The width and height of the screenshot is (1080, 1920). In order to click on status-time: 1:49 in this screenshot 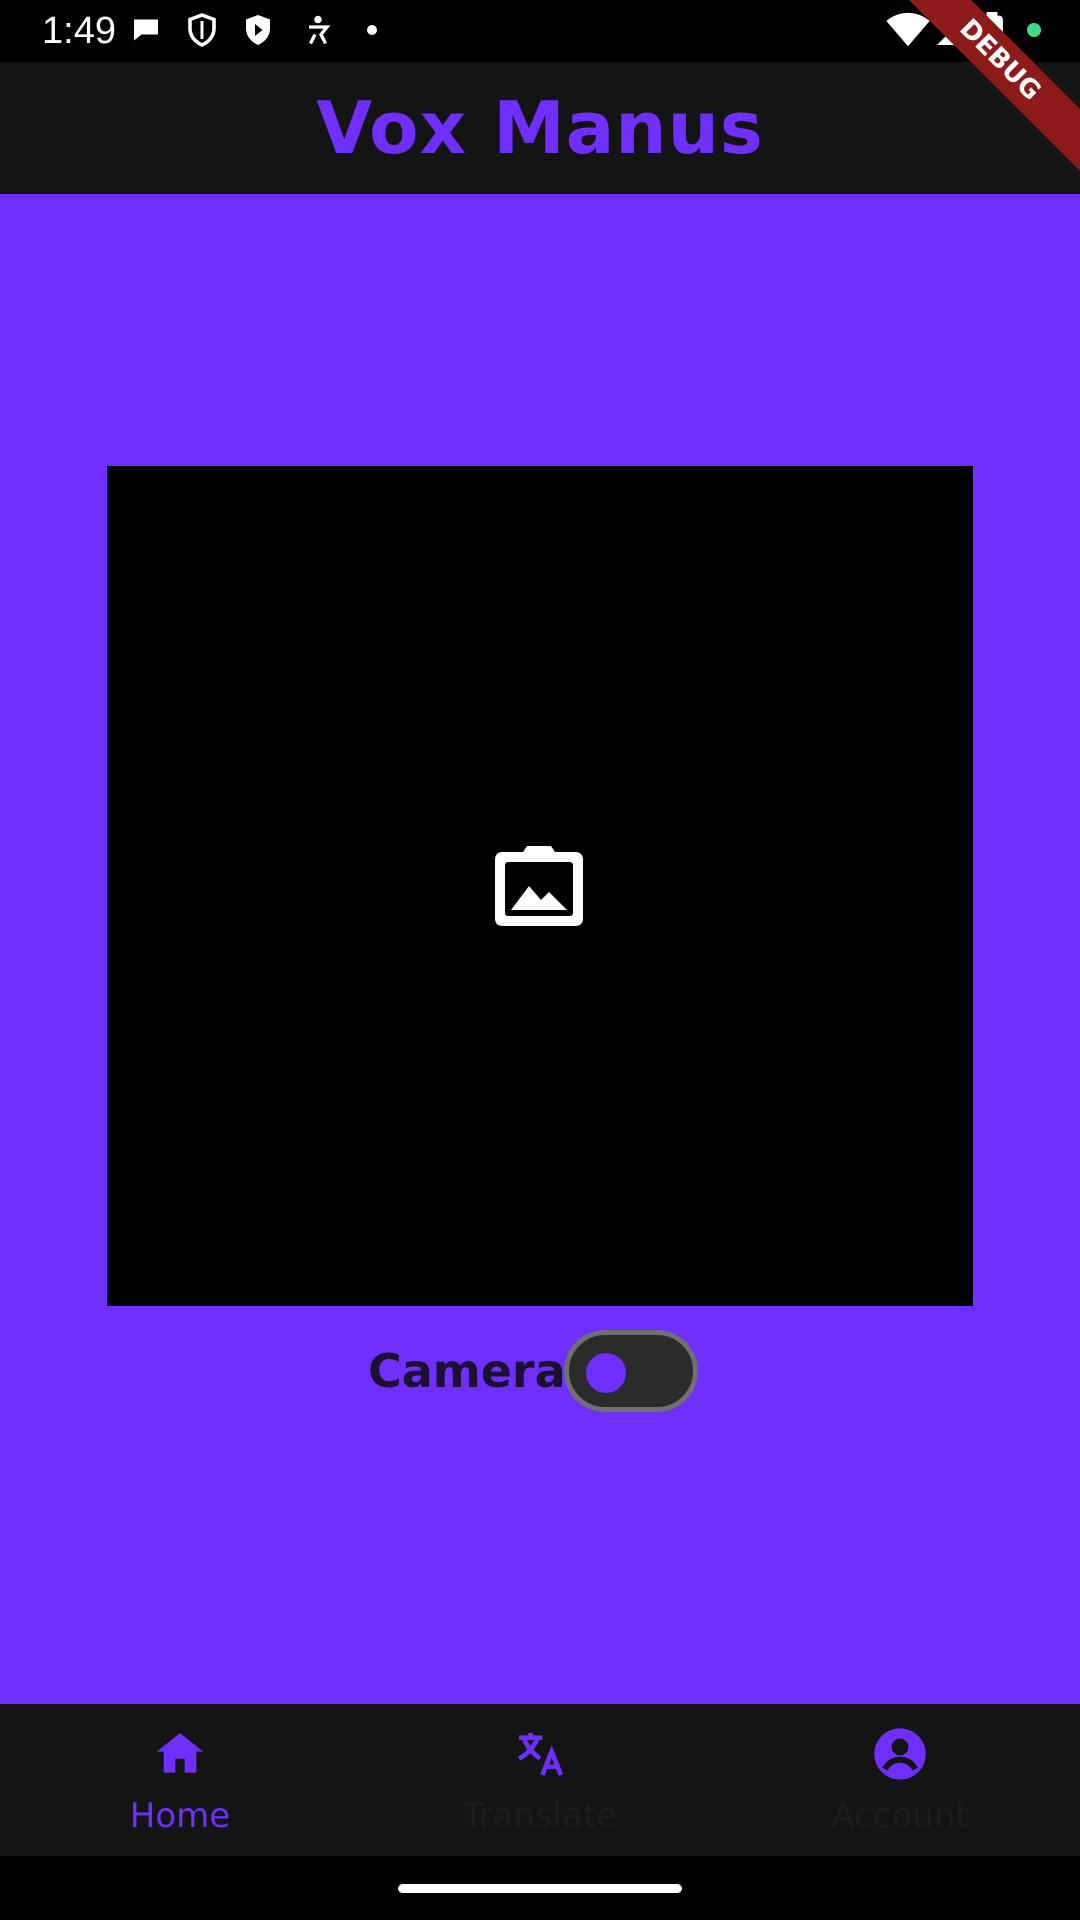, I will do `click(79, 31)`.